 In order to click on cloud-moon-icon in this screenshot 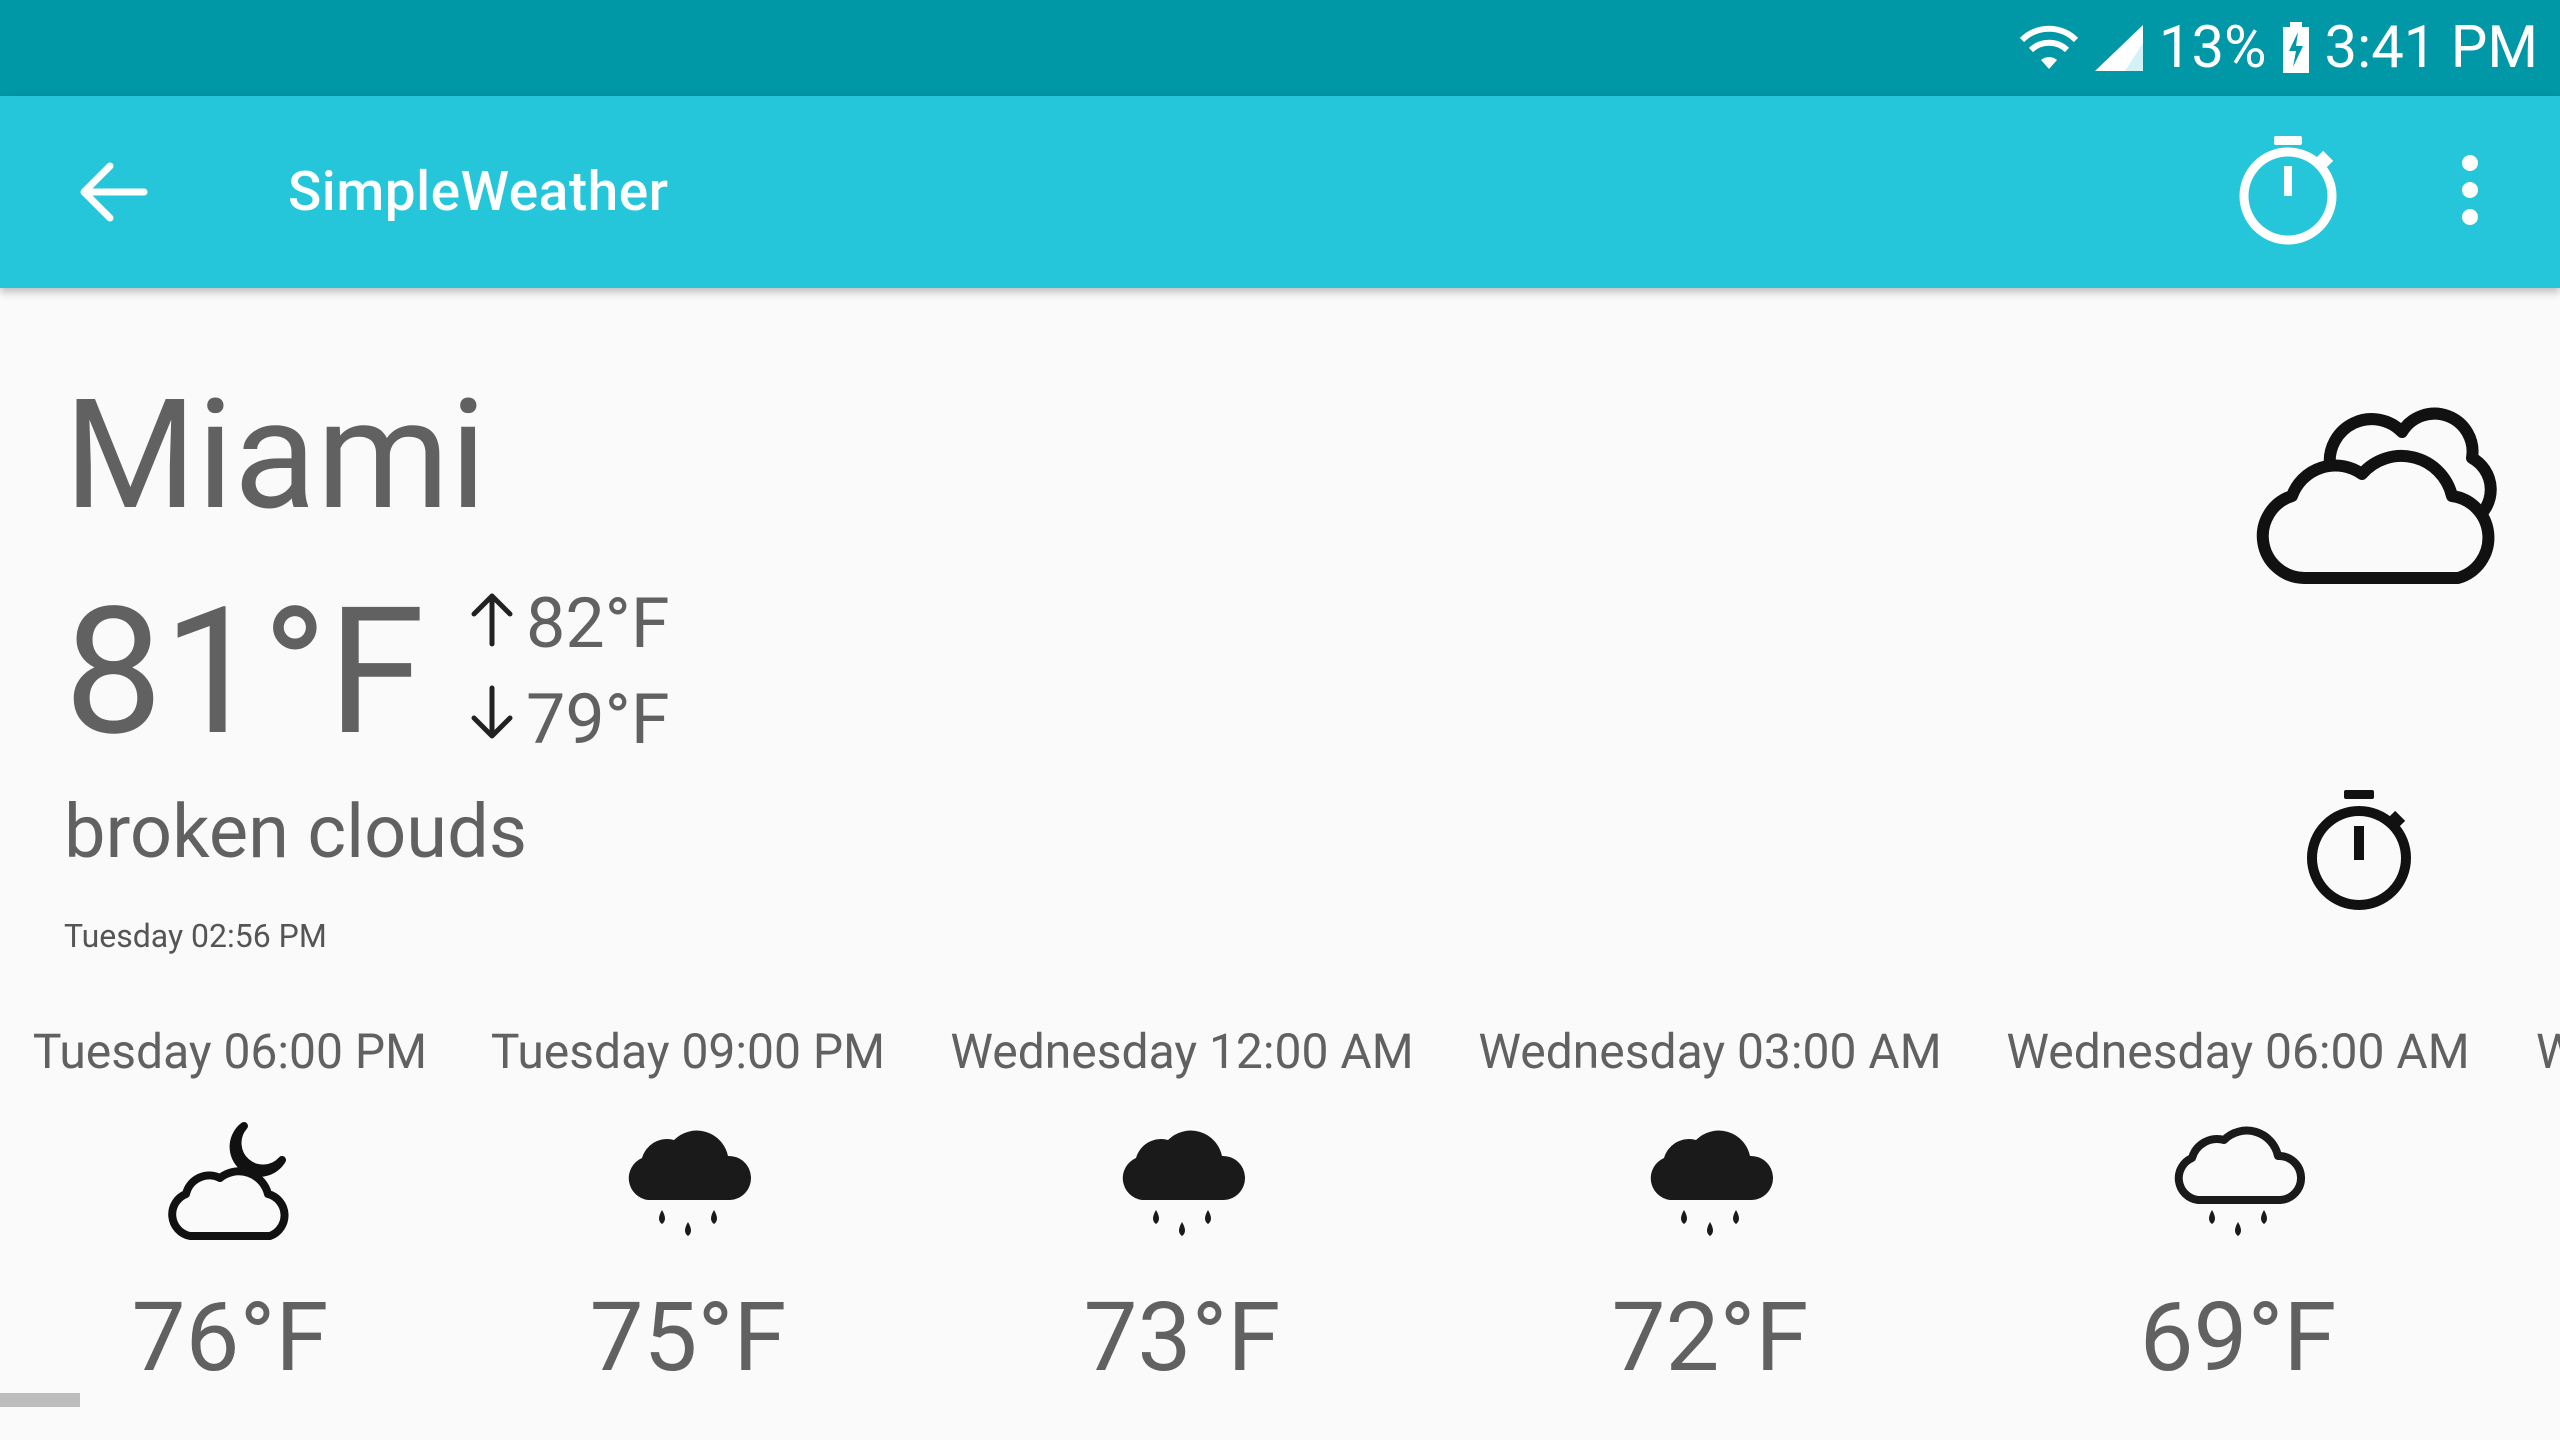, I will do `click(230, 1182)`.